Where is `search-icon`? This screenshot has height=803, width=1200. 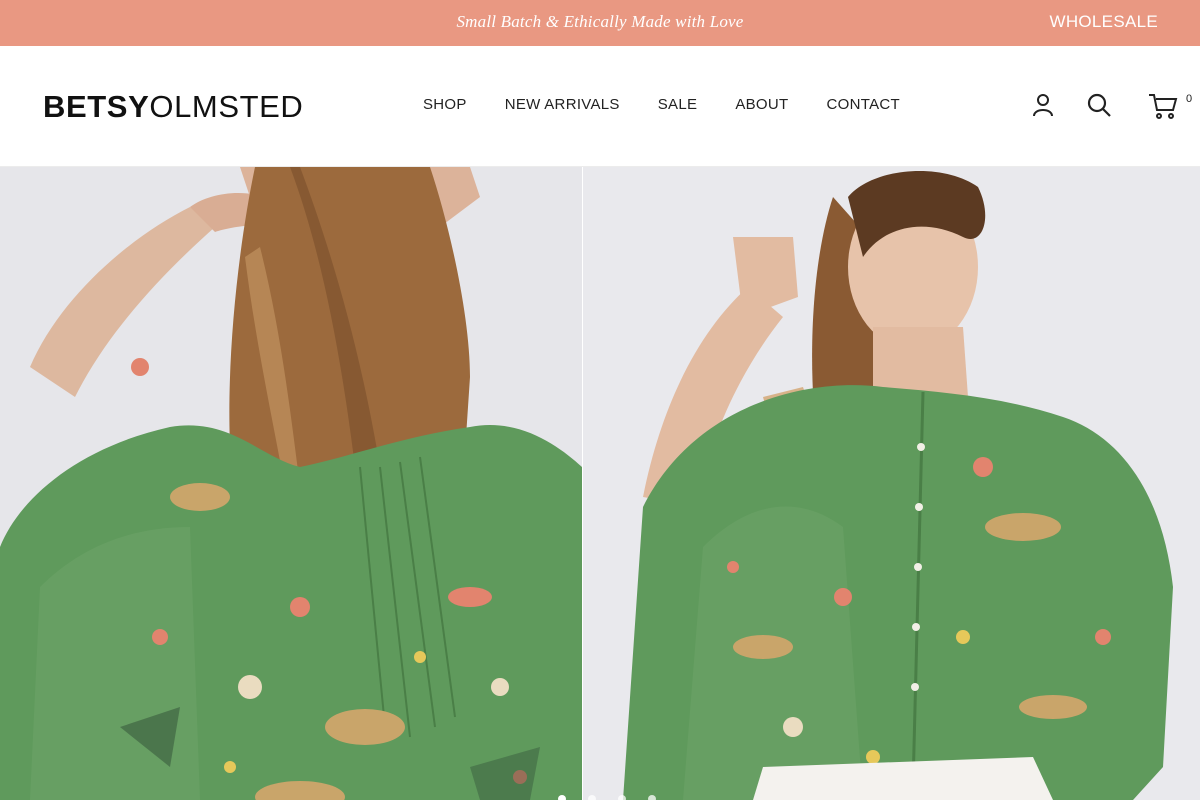 search-icon is located at coordinates (1099, 105).